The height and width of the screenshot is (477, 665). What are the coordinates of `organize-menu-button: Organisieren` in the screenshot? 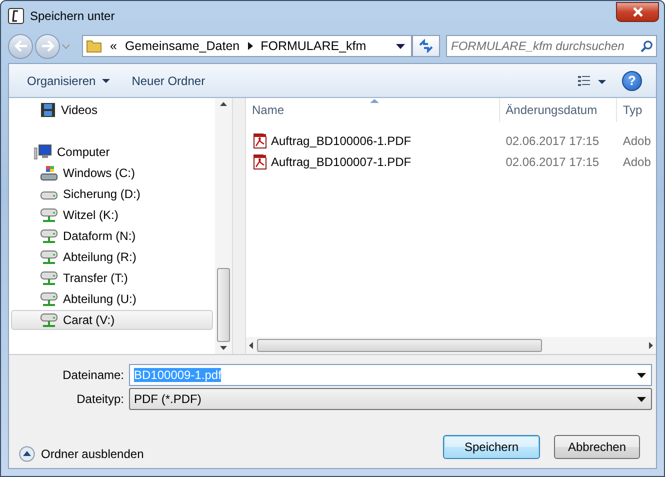 It's located at (68, 81).